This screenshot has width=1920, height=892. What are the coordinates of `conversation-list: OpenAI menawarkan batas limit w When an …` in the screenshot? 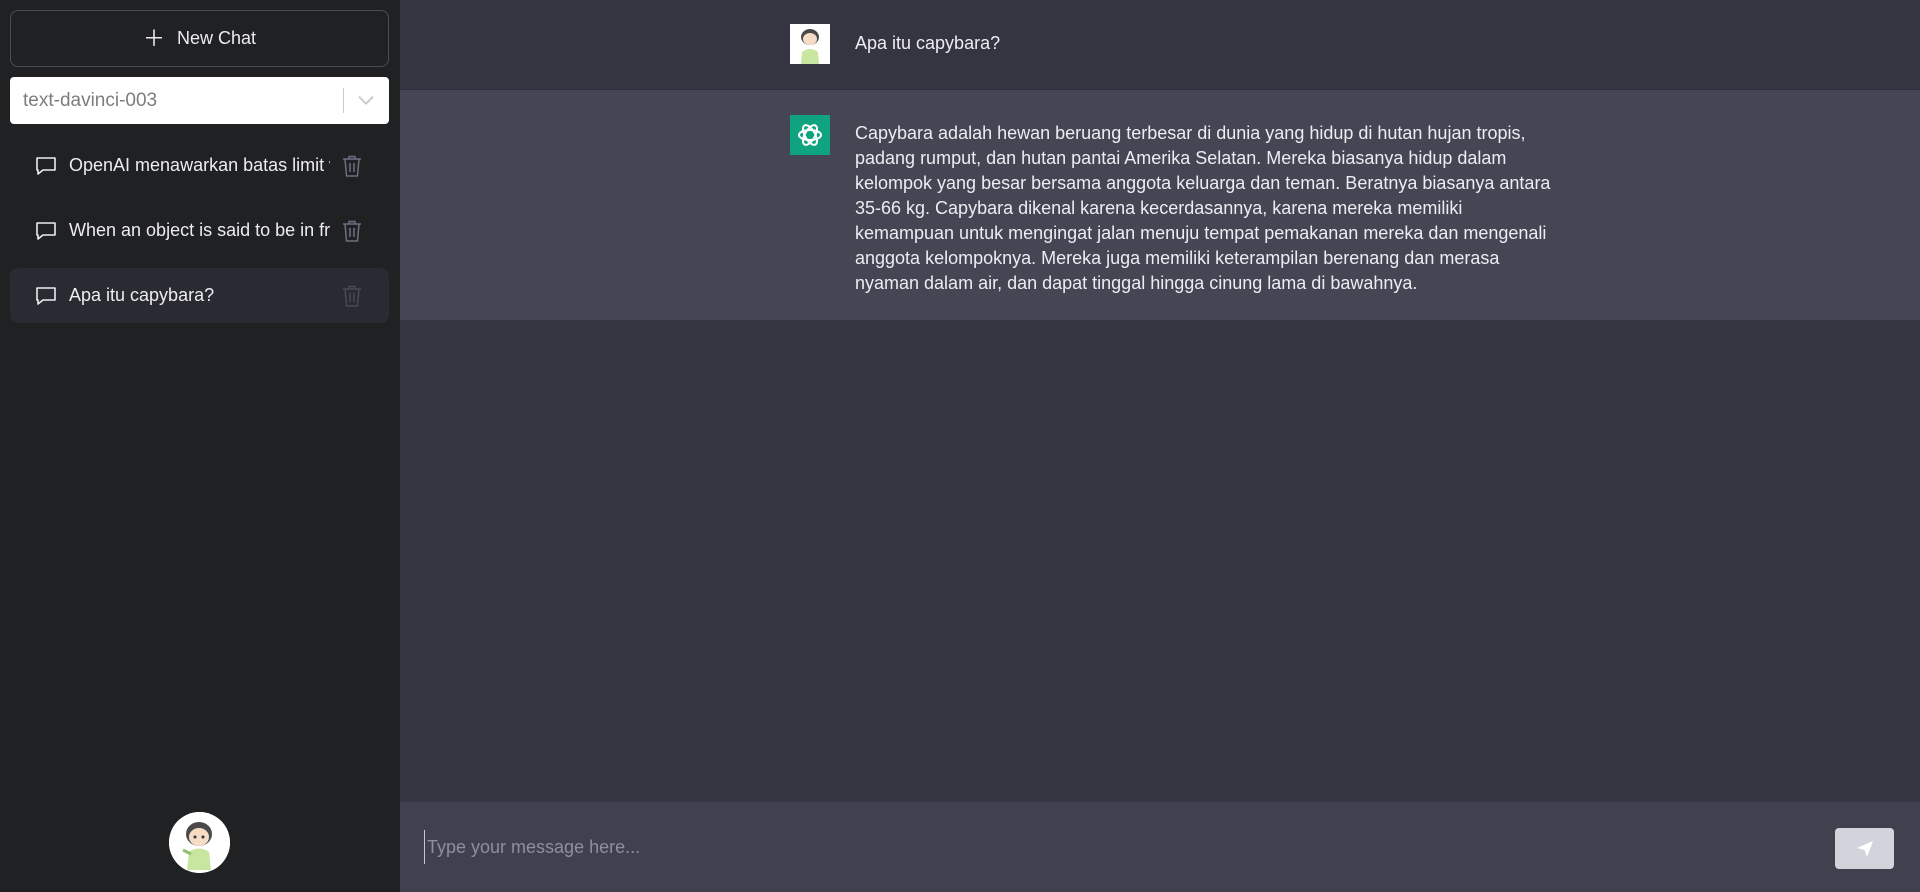 It's located at (200, 230).